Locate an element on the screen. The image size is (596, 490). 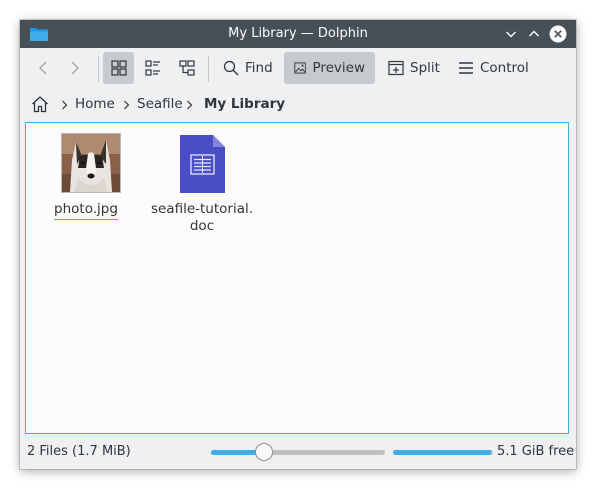
preview-label: Preview is located at coordinates (338, 68).